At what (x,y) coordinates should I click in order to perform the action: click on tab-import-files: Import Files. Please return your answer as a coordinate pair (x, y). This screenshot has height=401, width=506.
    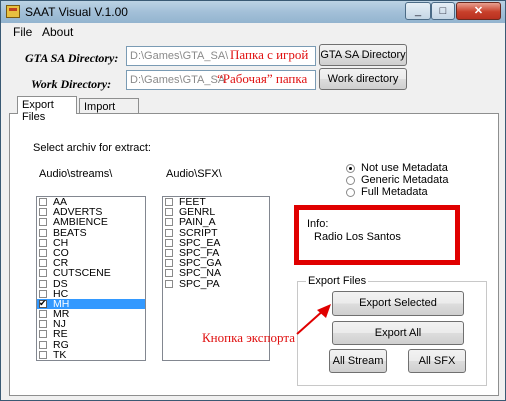
    Looking at the image, I should click on (109, 111).